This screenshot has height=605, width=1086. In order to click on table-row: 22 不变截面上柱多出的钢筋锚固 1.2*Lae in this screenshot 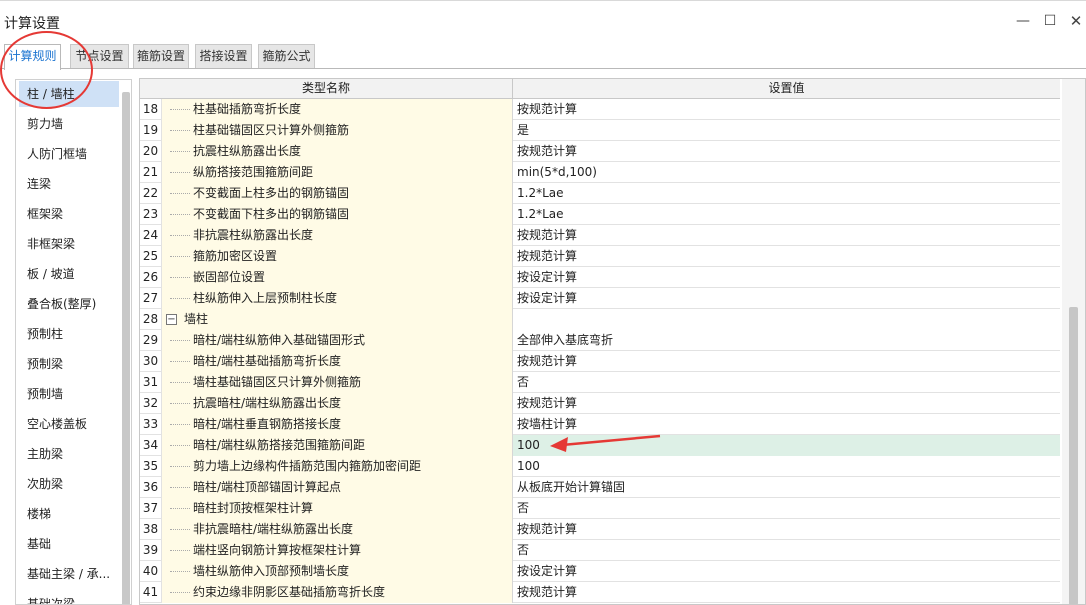, I will do `click(600, 193)`.